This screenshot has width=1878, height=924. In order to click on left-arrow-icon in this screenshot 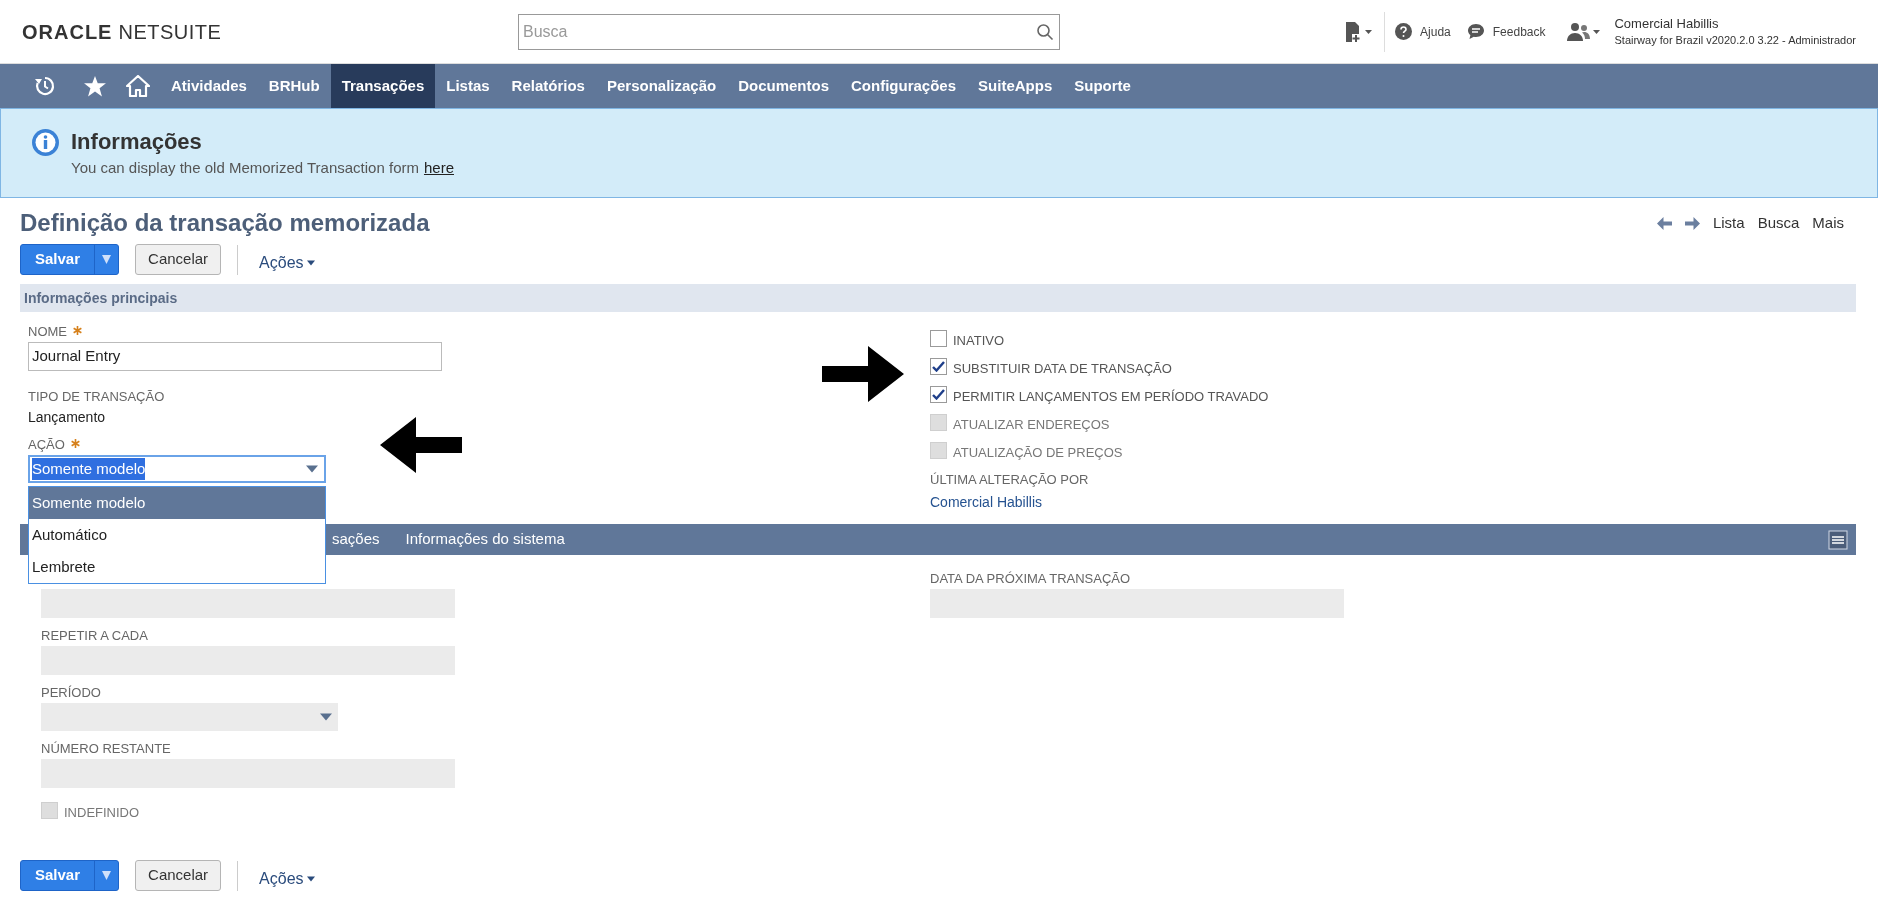, I will do `click(421, 445)`.